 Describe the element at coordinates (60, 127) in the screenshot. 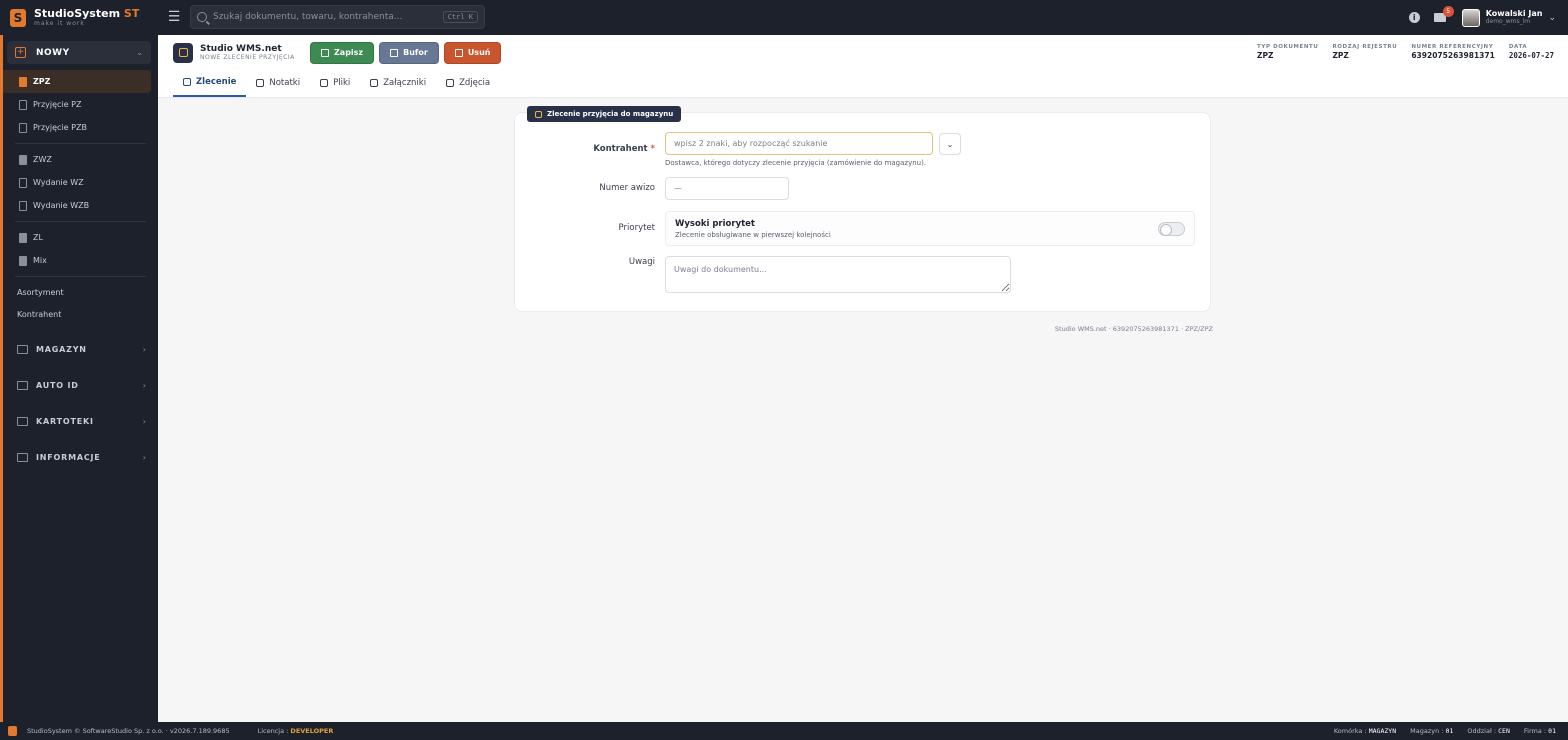

I see `sidebar-item-label: Przyjęcie PZB` at that location.